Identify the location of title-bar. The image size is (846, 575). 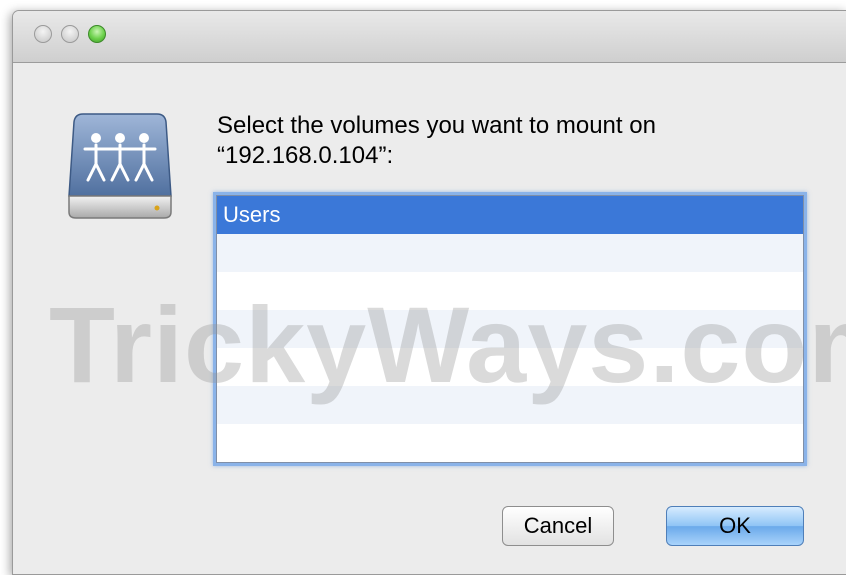
(429, 37).